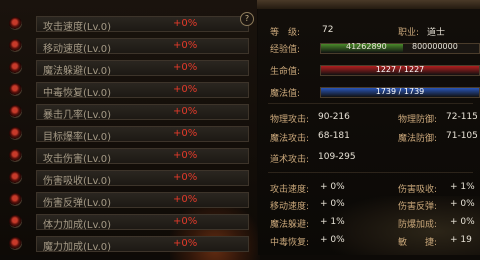 Image resolution: width=480 pixels, height=260 pixels. Describe the element at coordinates (142, 68) in the screenshot. I see `skill-bar: 魔法躲避(Lv.0) +0%` at that location.